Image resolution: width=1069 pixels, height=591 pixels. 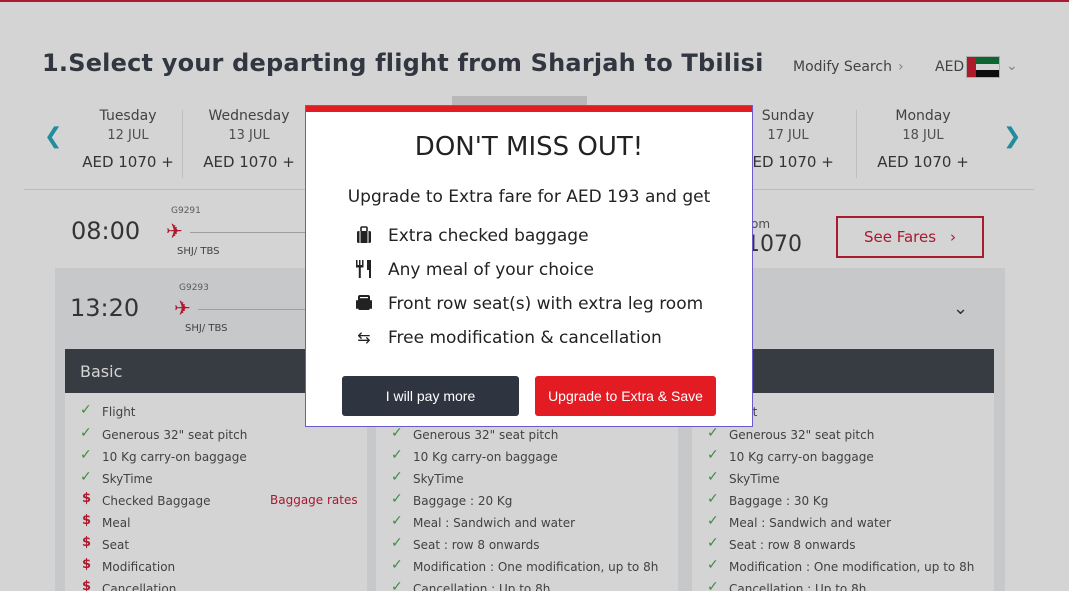 What do you see at coordinates (525, 338) in the screenshot?
I see `benefit-text: Free modification & cancellation` at bounding box center [525, 338].